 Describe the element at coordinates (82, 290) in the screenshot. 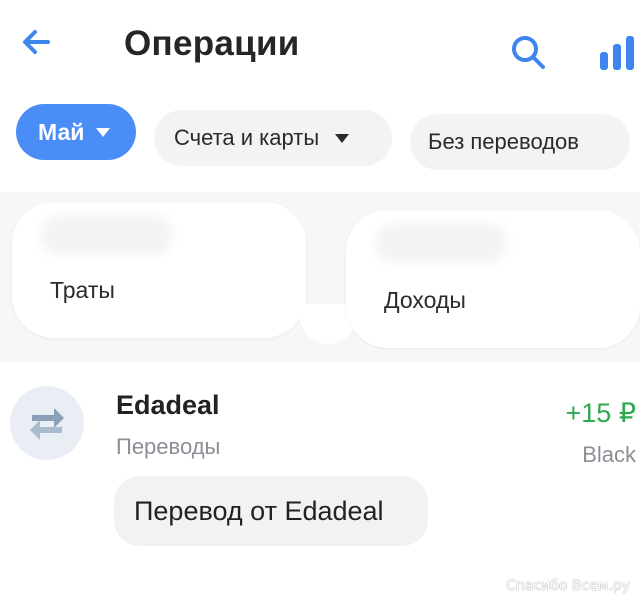

I see `spend-label: Траты` at that location.